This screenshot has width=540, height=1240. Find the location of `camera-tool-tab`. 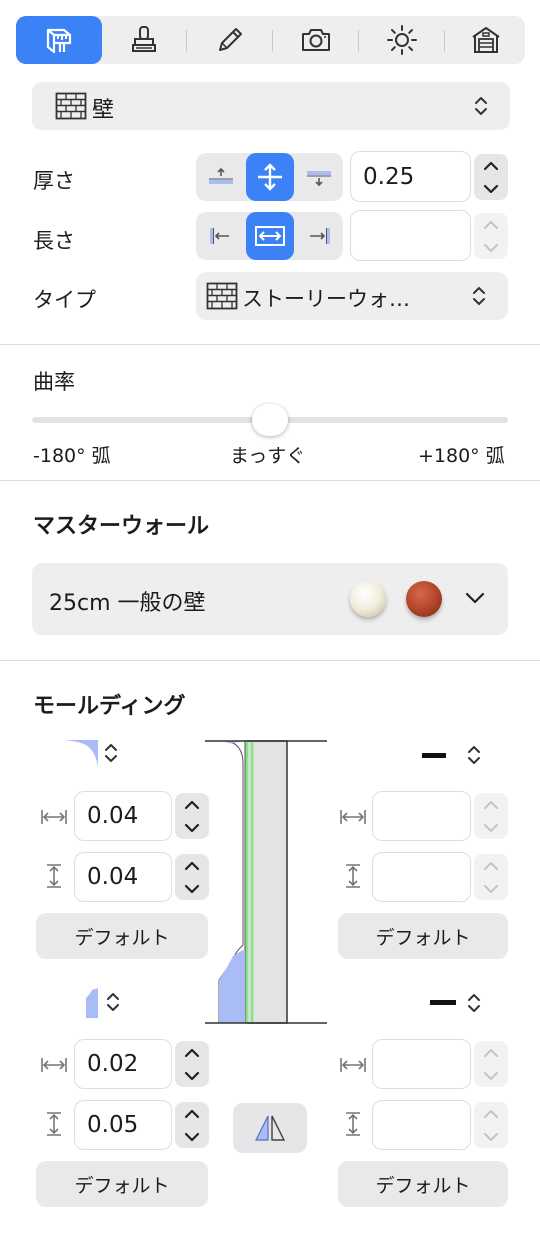

camera-tool-tab is located at coordinates (316, 40).